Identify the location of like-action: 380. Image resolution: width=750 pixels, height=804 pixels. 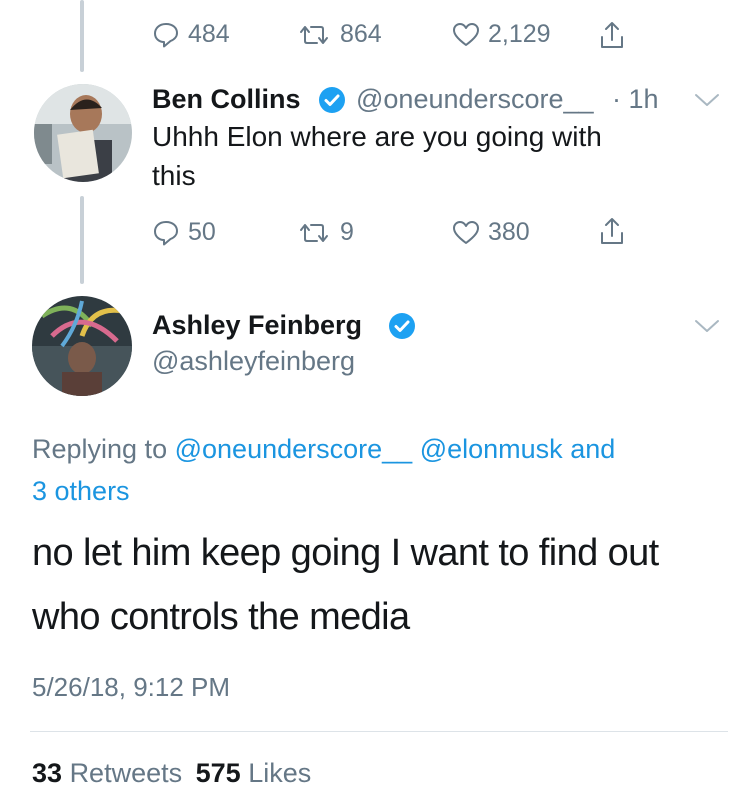
(491, 232).